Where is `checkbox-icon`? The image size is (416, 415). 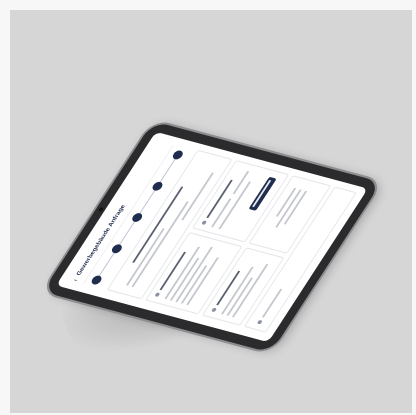
checkbox-icon is located at coordinates (259, 322).